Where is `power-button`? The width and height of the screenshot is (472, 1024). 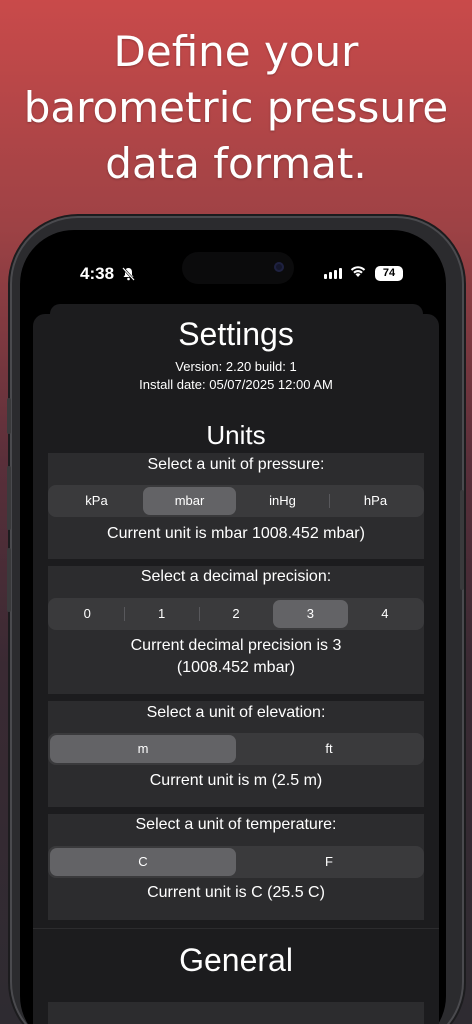 power-button is located at coordinates (462, 540).